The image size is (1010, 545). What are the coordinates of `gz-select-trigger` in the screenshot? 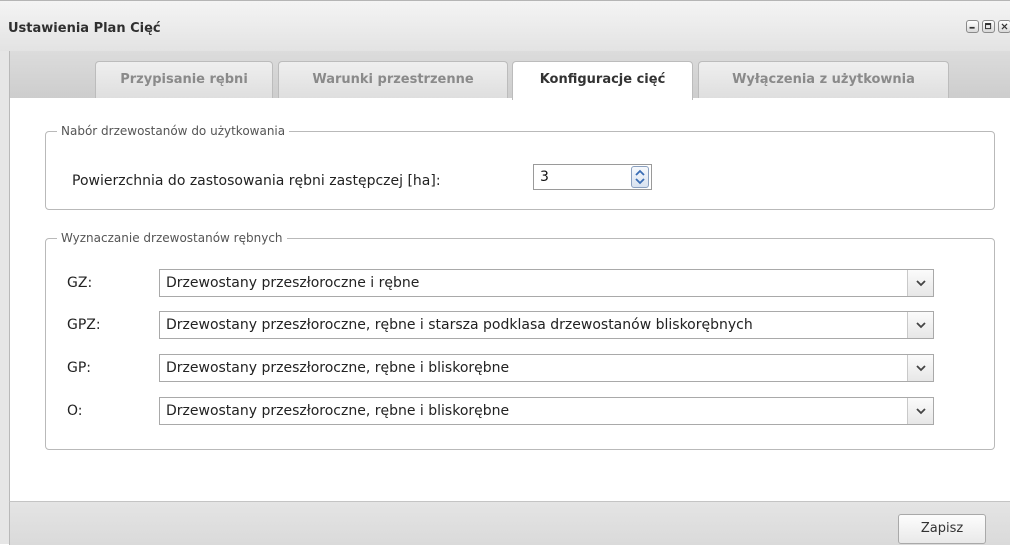 It's located at (920, 283).